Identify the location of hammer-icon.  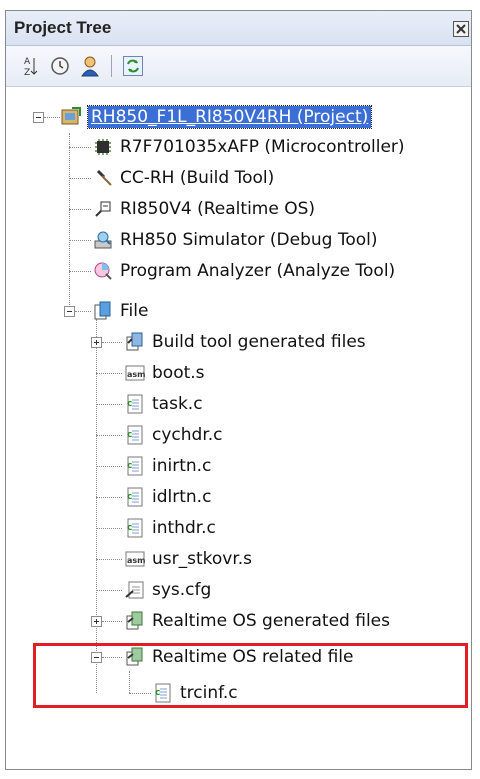
(103, 178).